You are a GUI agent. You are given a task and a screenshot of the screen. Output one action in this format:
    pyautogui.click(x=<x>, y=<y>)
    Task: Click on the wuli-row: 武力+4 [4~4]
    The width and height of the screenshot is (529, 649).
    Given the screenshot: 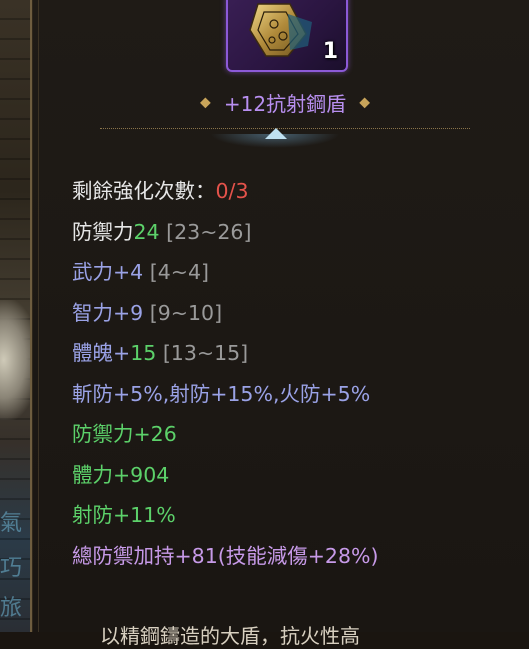 What is the action you would take?
    pyautogui.click(x=225, y=275)
    